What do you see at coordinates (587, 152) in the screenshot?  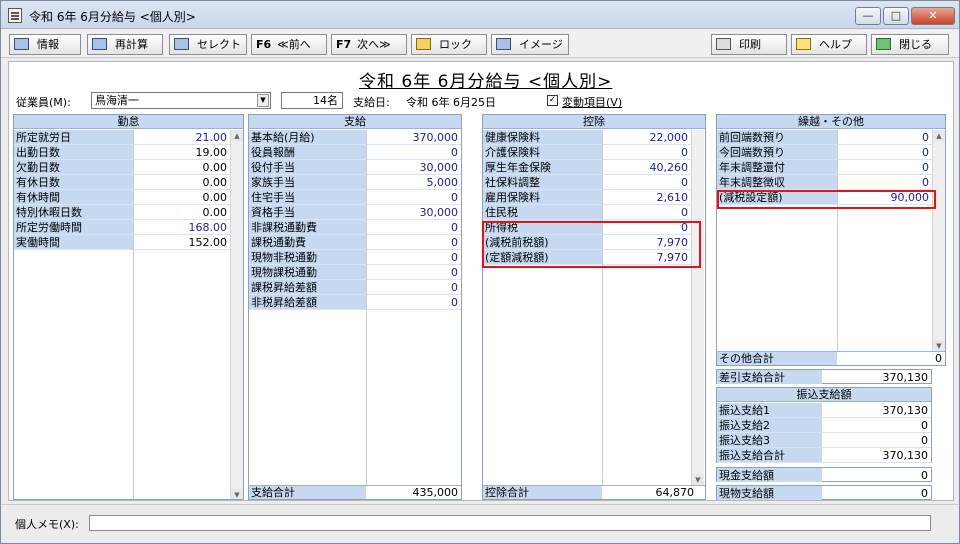 I see `deduction-row: 介護保険料 0` at bounding box center [587, 152].